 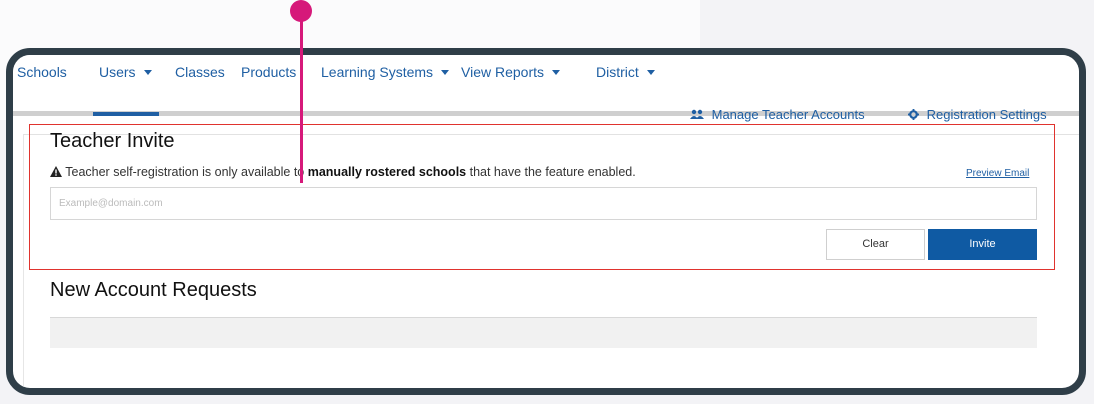 What do you see at coordinates (126, 114) in the screenshot?
I see `nav-active-indicator` at bounding box center [126, 114].